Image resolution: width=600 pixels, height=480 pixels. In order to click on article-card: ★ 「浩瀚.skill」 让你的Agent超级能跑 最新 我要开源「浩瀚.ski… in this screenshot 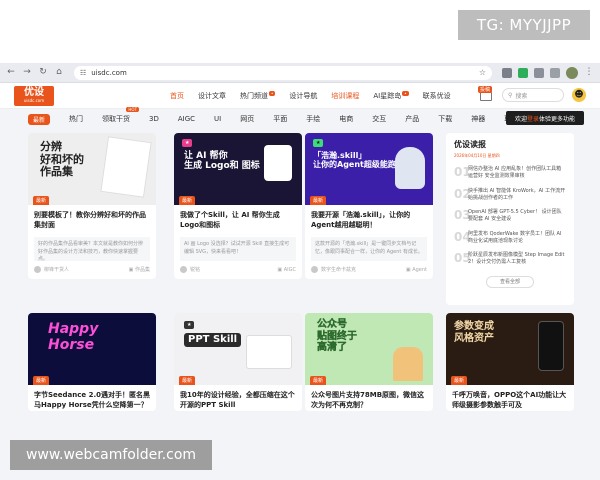, I will do `click(369, 206)`.